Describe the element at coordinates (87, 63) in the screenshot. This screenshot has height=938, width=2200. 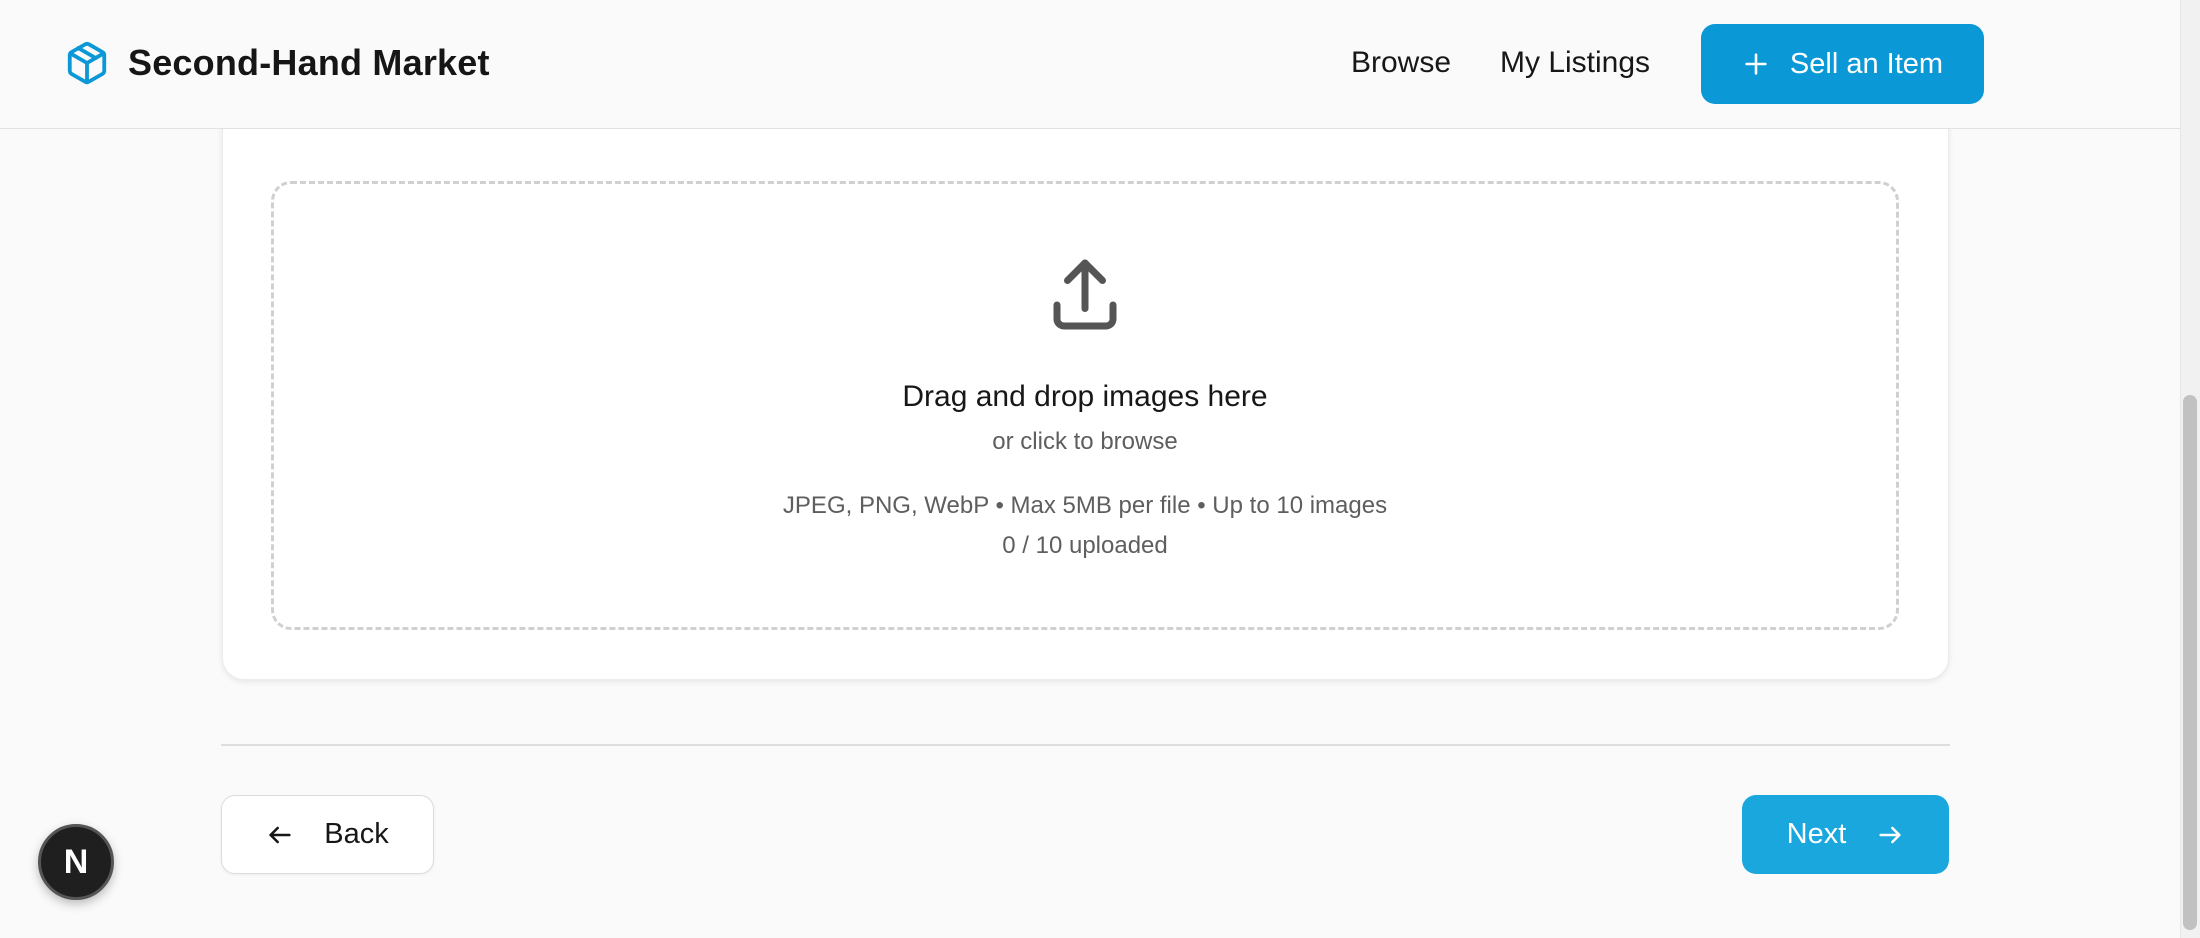
I see `package-box-icon` at that location.